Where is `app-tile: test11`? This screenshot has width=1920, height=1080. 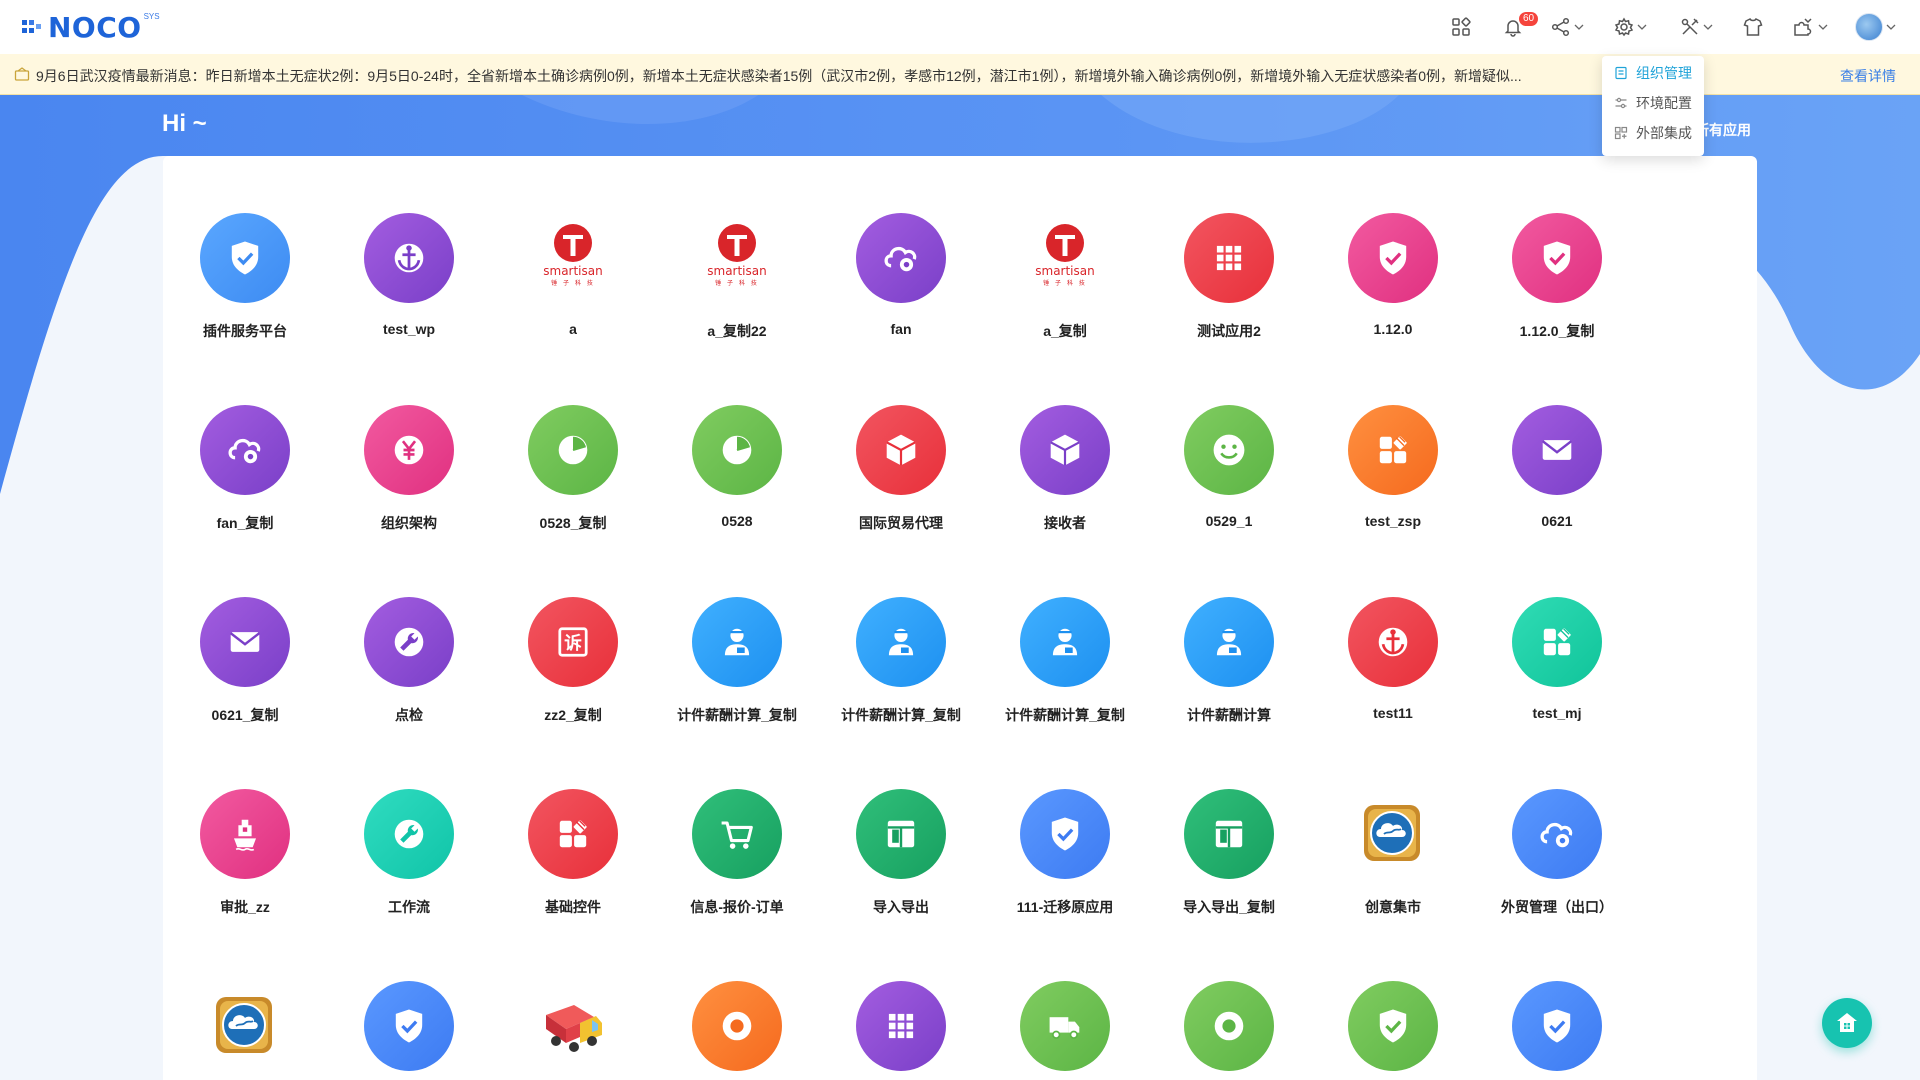 app-tile: test11 is located at coordinates (1393, 630).